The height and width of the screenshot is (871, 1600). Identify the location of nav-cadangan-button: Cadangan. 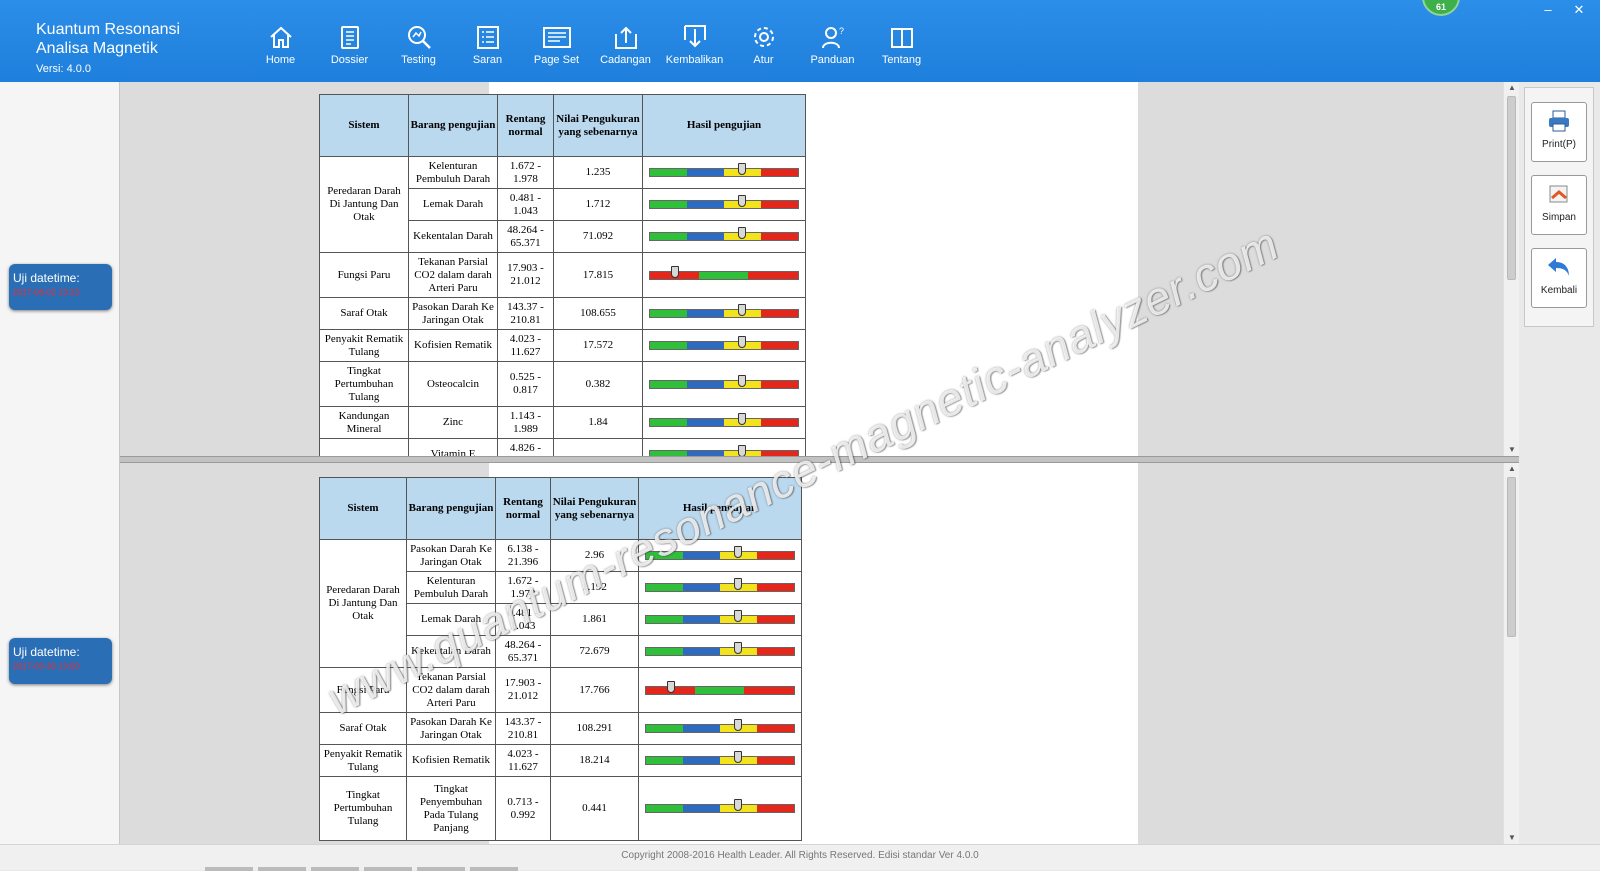
(625, 47).